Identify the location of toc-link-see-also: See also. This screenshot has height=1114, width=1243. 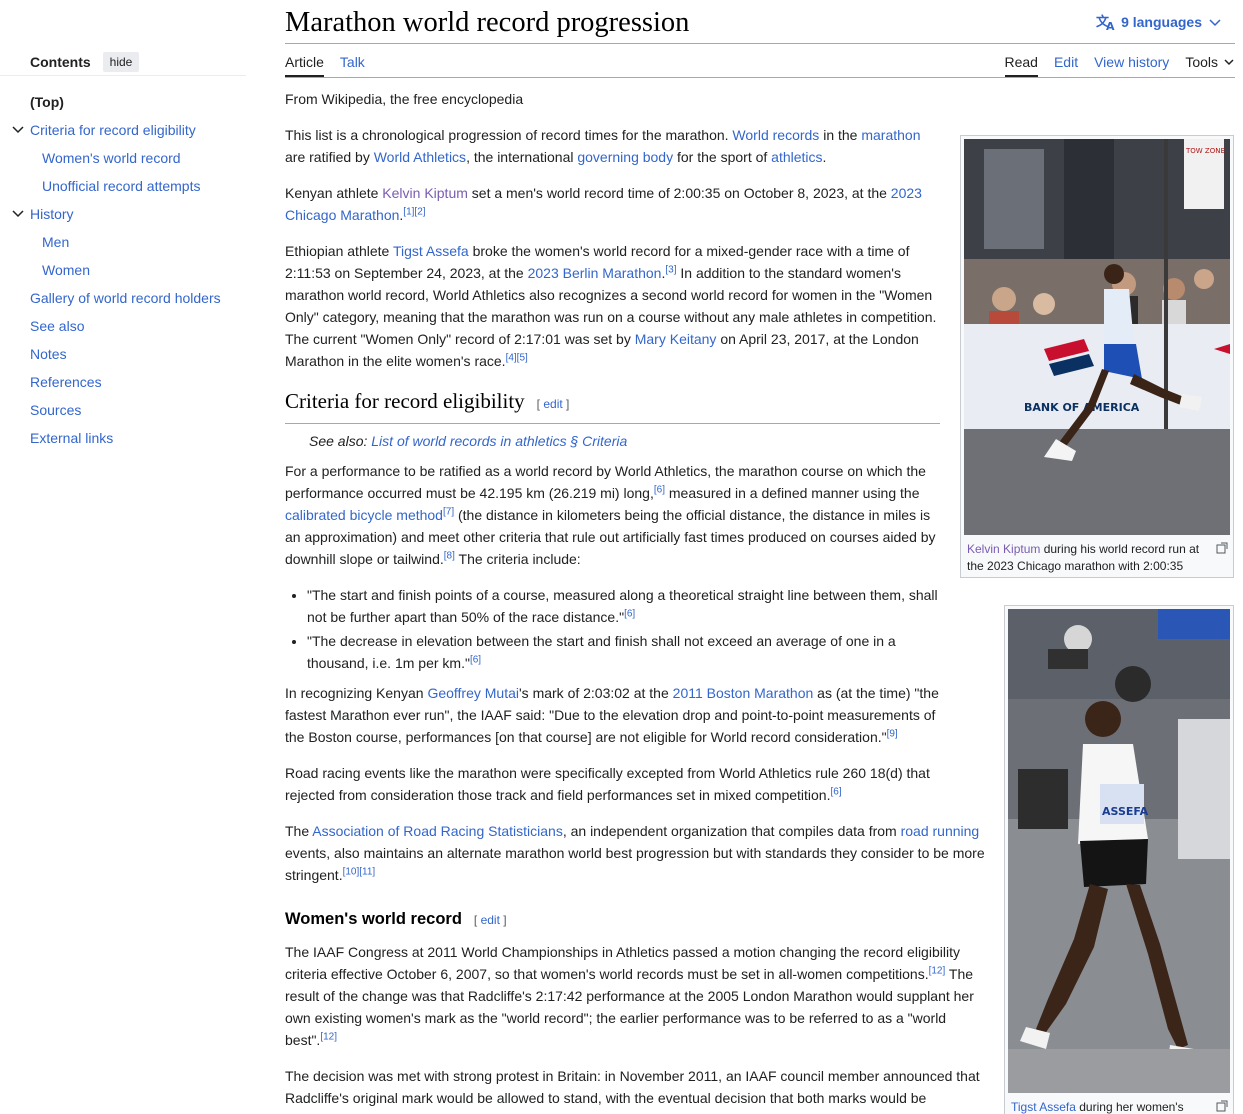
(57, 326).